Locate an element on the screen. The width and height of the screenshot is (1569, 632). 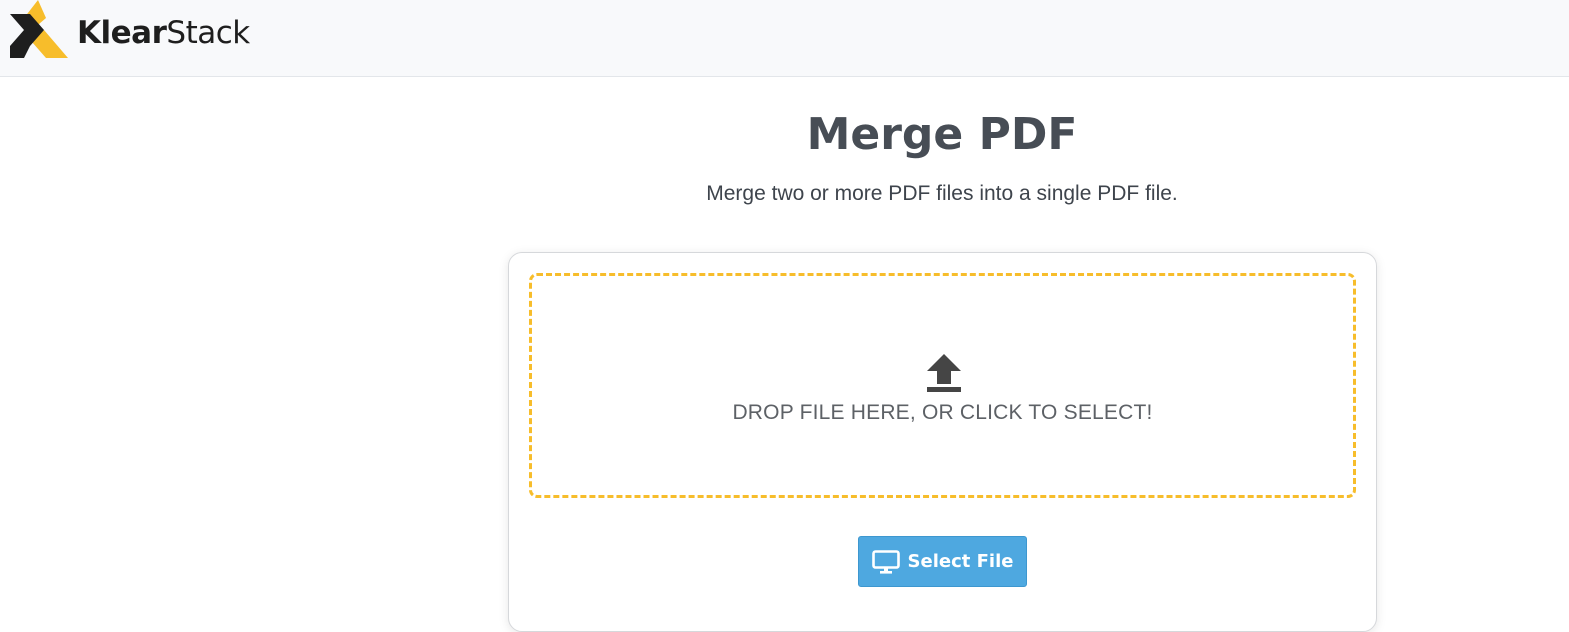
brand-name-bold: Klear is located at coordinates (122, 33).